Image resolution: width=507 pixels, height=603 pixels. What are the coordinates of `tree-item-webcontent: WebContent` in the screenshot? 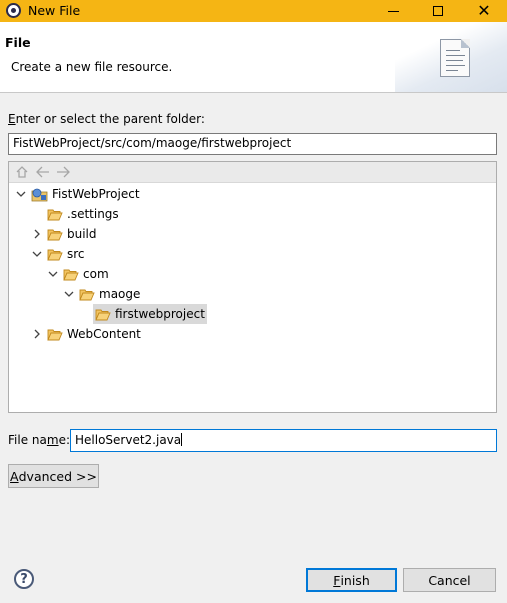 It's located at (86, 334).